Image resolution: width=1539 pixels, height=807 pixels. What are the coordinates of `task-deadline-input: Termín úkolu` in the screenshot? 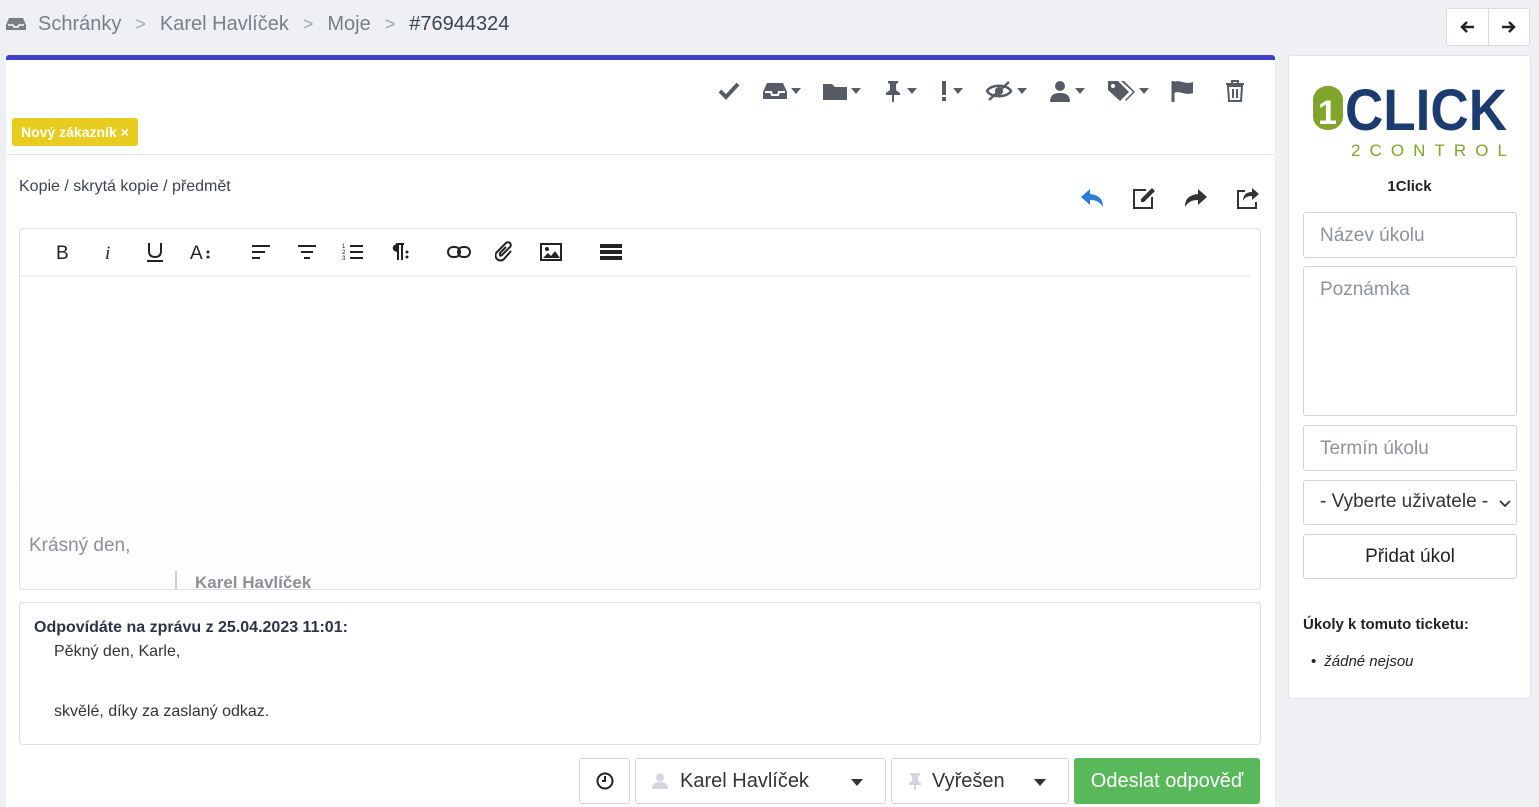 It's located at (1410, 448).